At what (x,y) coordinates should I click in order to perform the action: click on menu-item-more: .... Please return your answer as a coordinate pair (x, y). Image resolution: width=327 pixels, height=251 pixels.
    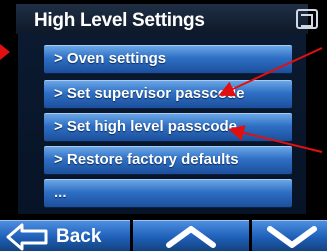
    Looking at the image, I should click on (168, 193).